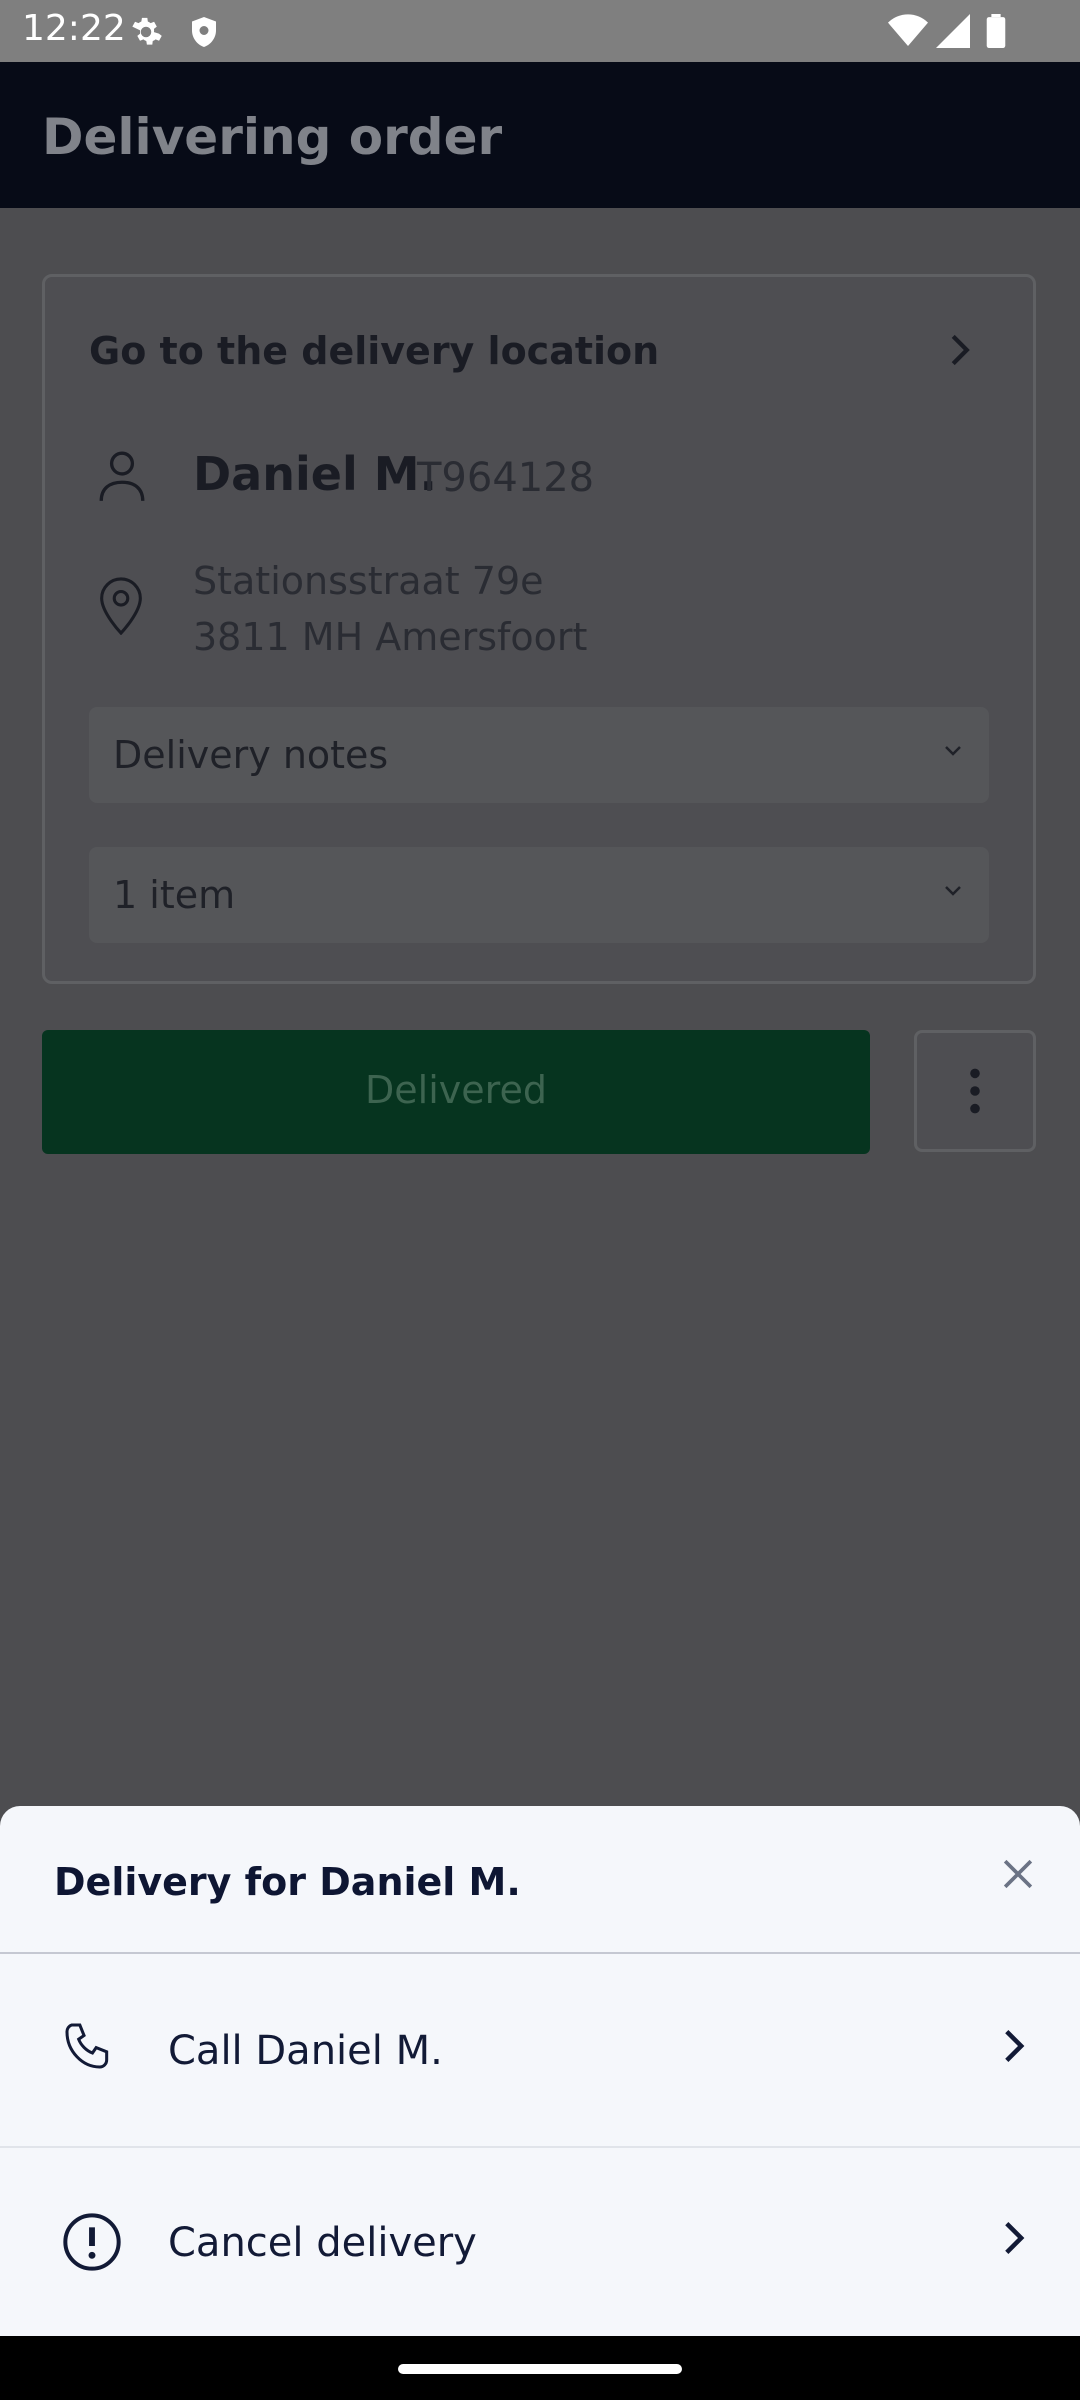 This screenshot has width=1080, height=2400. What do you see at coordinates (251, 755) in the screenshot?
I see `delivery-notes-label: Delivery notes` at bounding box center [251, 755].